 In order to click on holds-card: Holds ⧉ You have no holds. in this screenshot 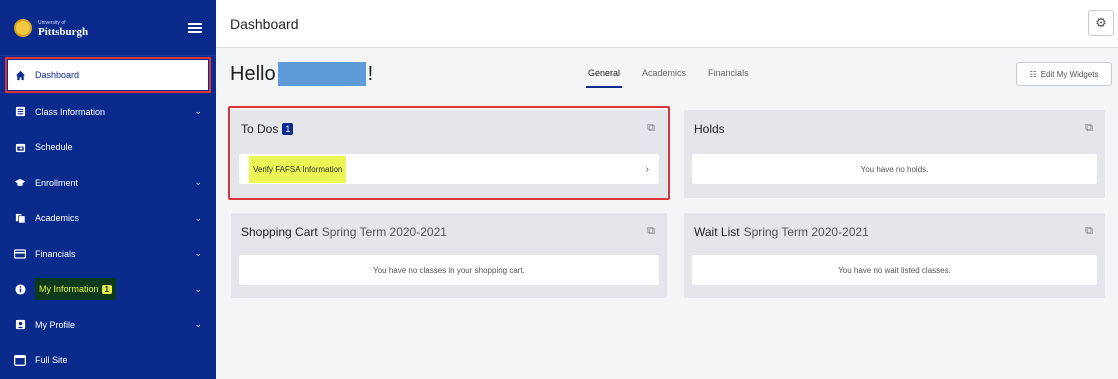, I will do `click(894, 154)`.